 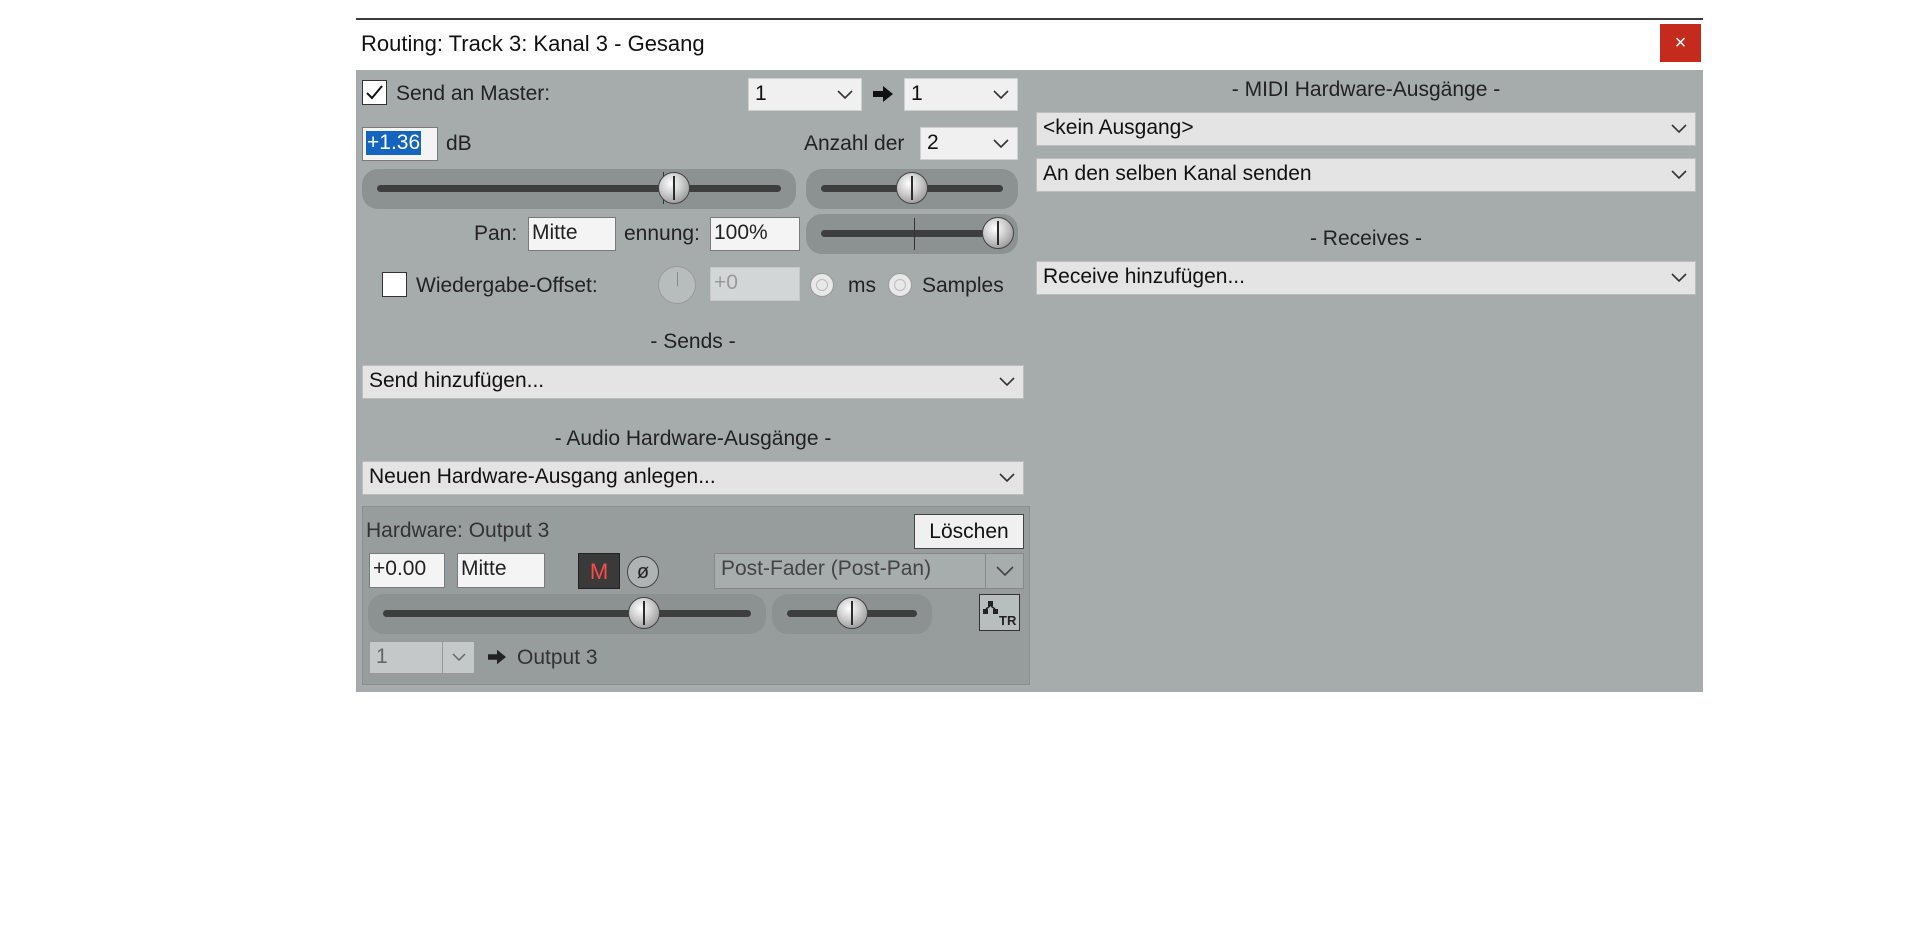 What do you see at coordinates (1366, 238) in the screenshot?
I see `receives-header: - Receives -` at bounding box center [1366, 238].